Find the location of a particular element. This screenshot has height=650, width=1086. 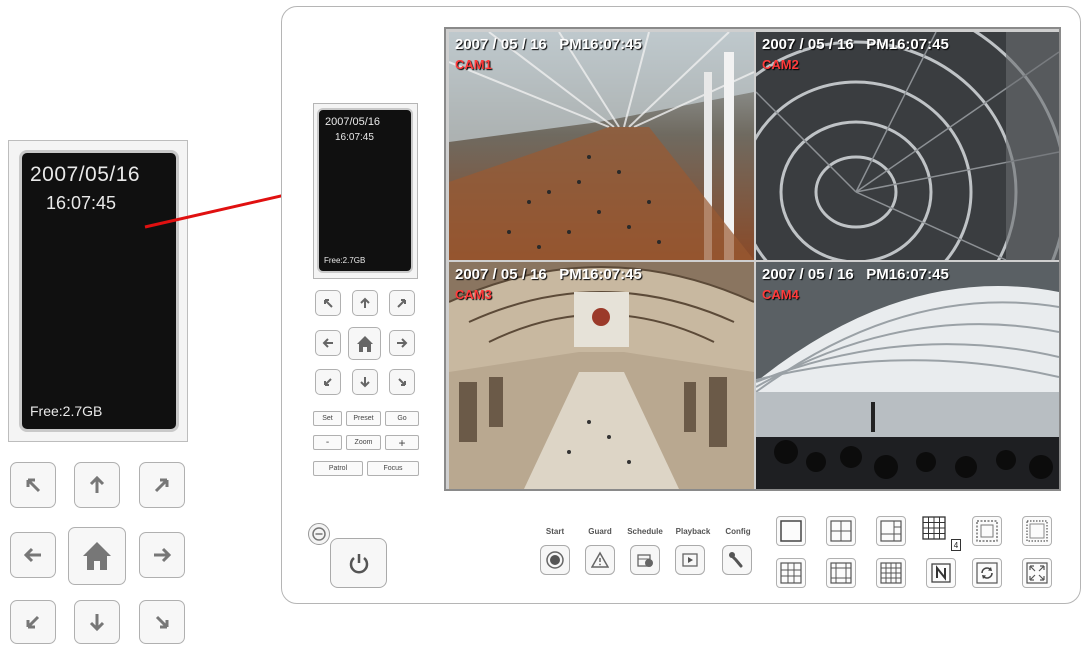

layout-6-button is located at coordinates (891, 531).